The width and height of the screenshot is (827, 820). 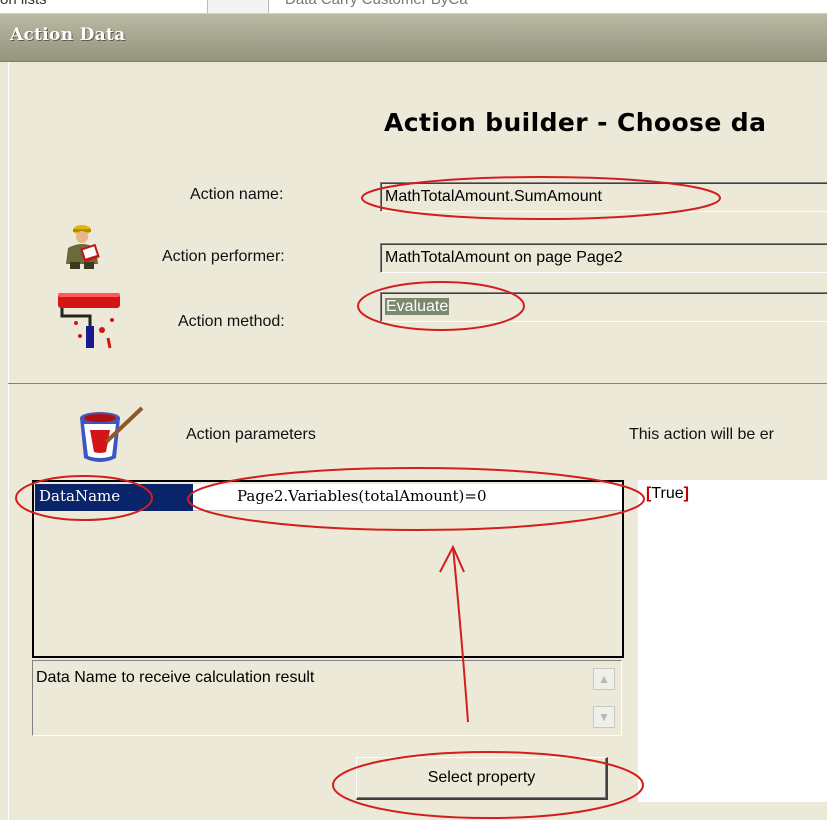 I want to click on scroll-up-icon: ▲, so click(x=604, y=679).